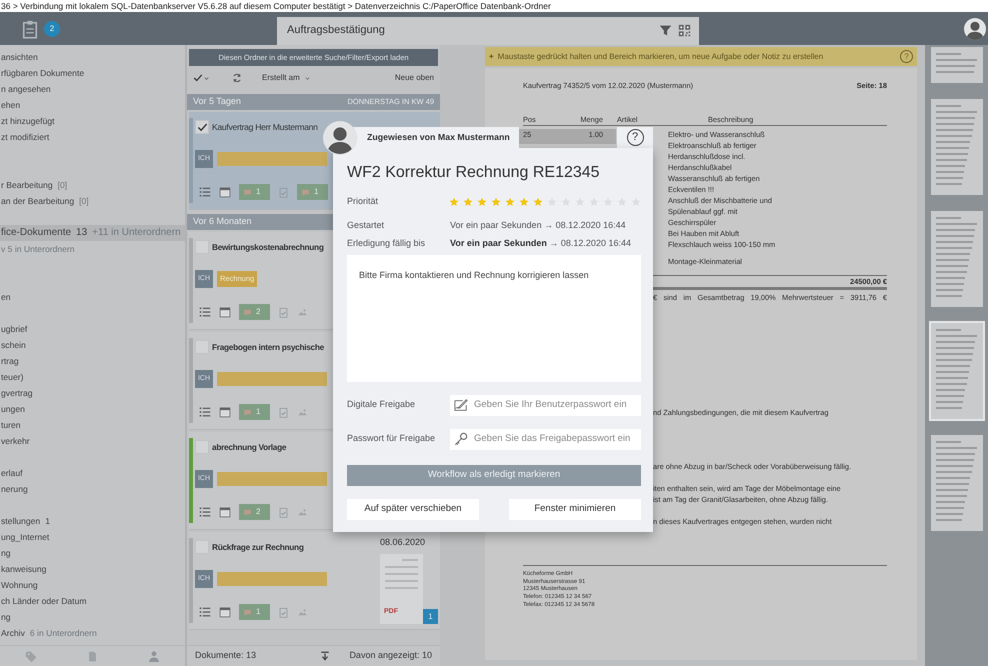  Describe the element at coordinates (154, 656) in the screenshot. I see `person-icon` at that location.